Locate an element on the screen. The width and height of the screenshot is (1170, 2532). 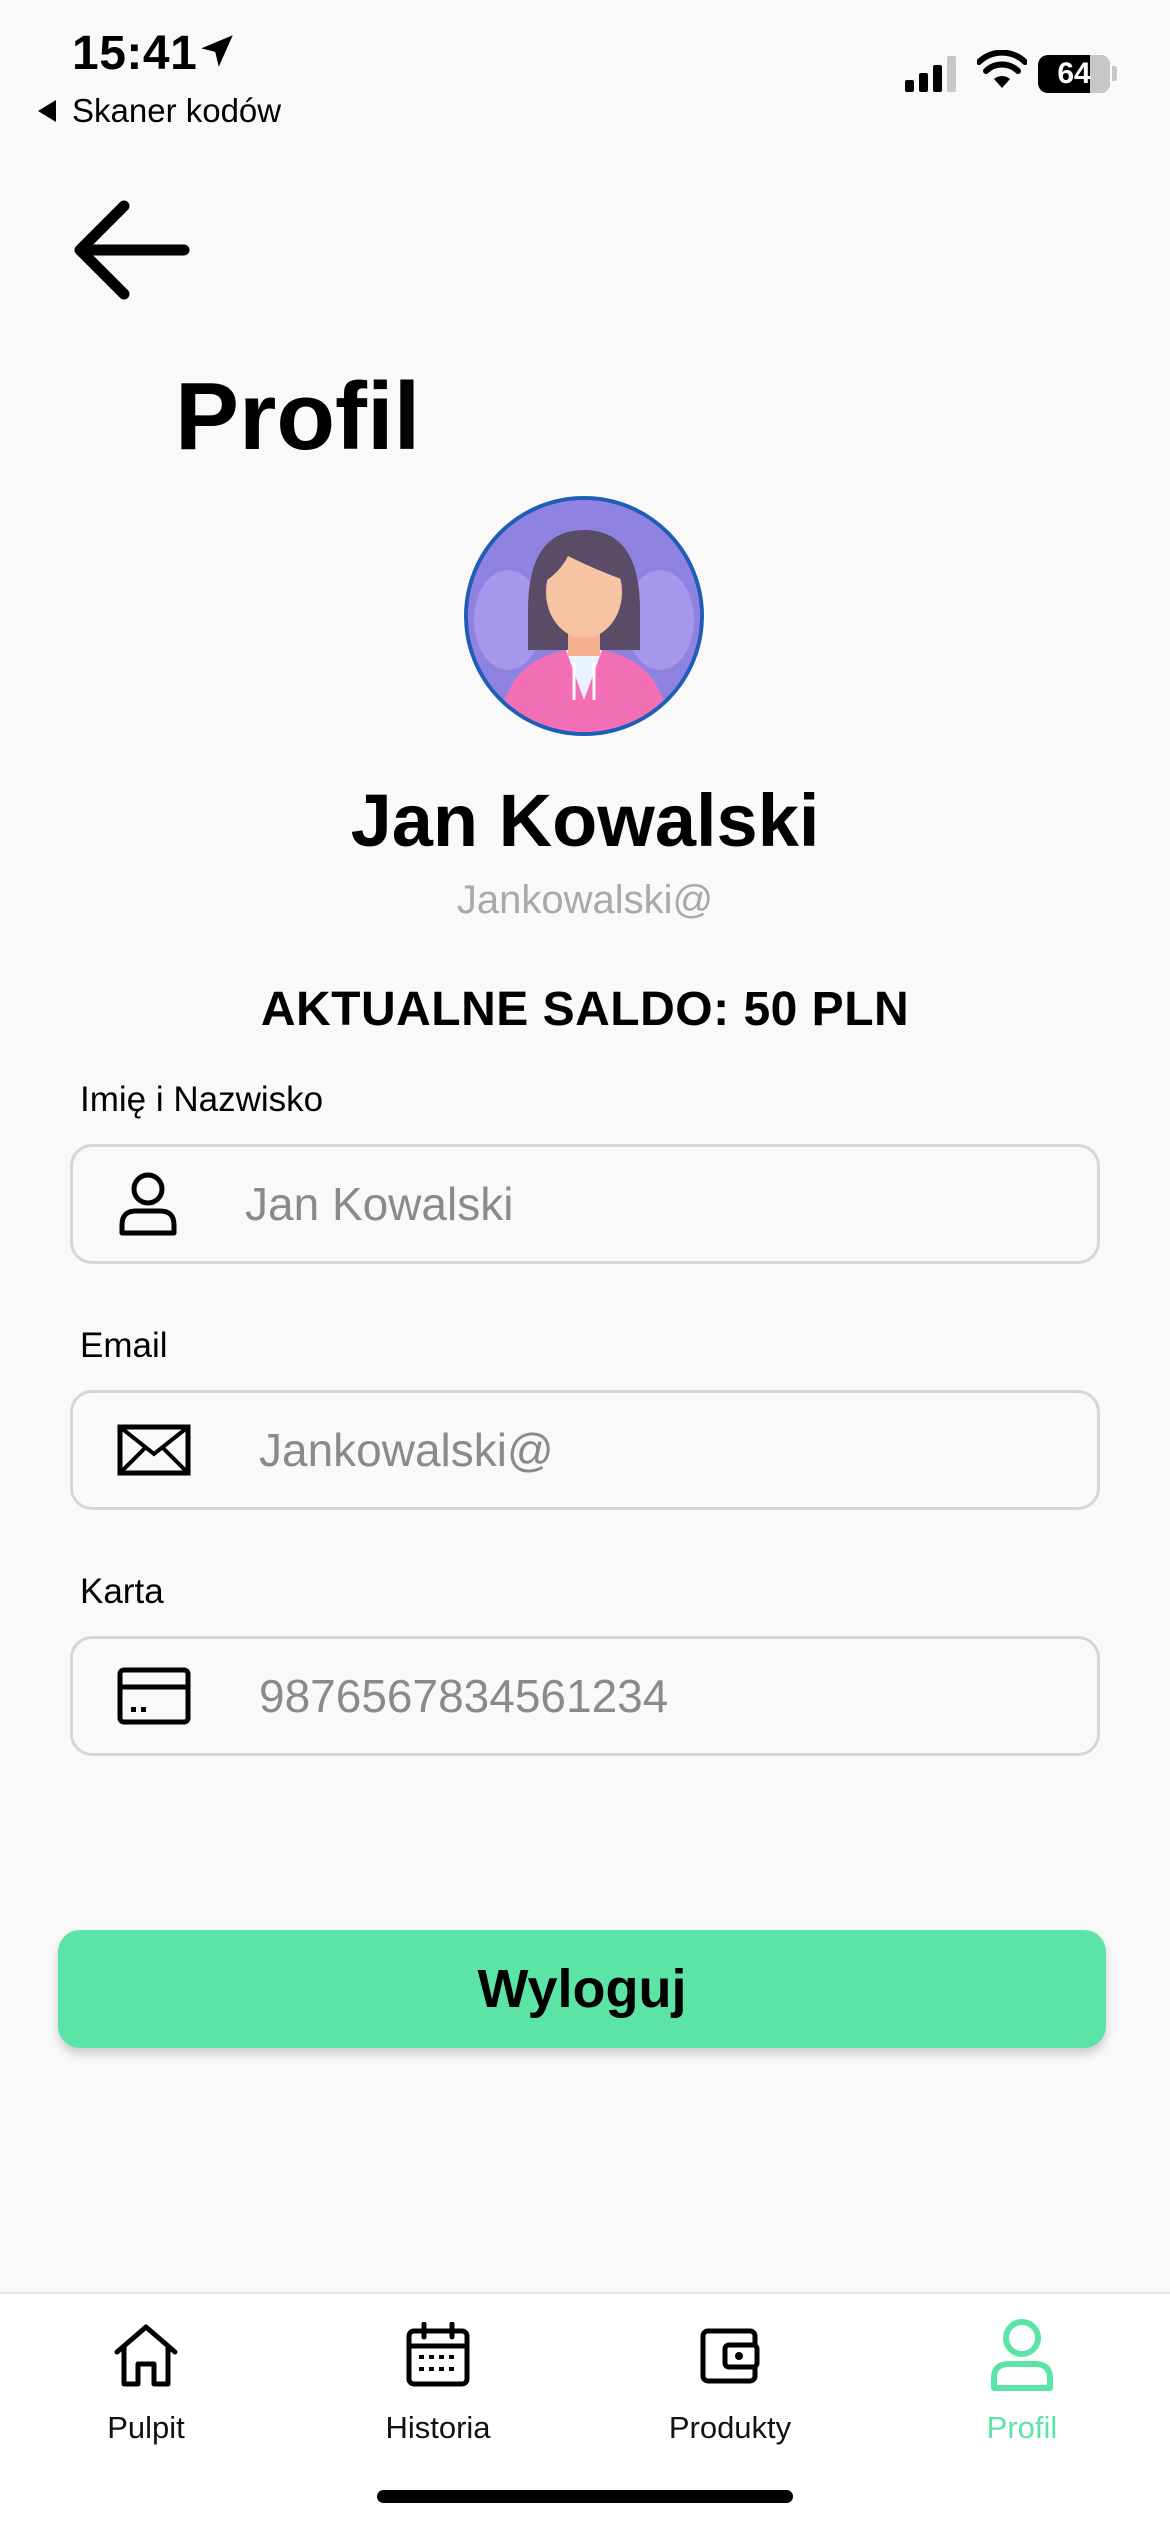
card-input is located at coordinates (663, 1696).